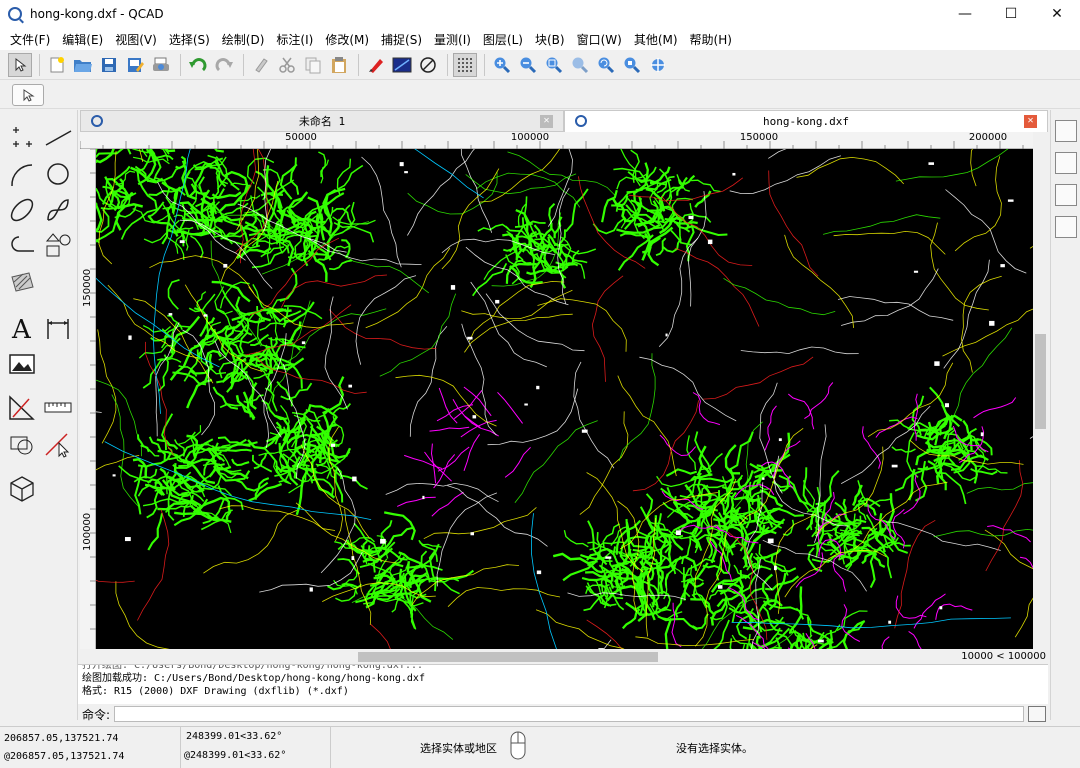  I want to click on vertical-scrollbar, so click(1040, 399).